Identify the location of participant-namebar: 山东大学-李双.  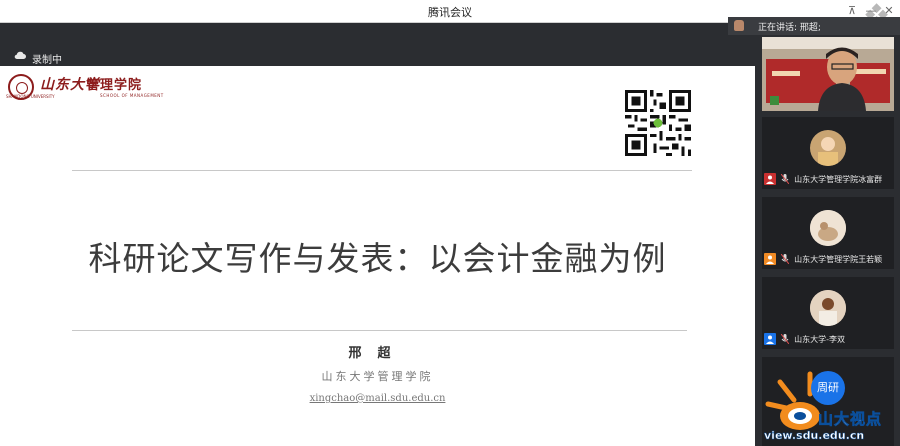
(804, 339).